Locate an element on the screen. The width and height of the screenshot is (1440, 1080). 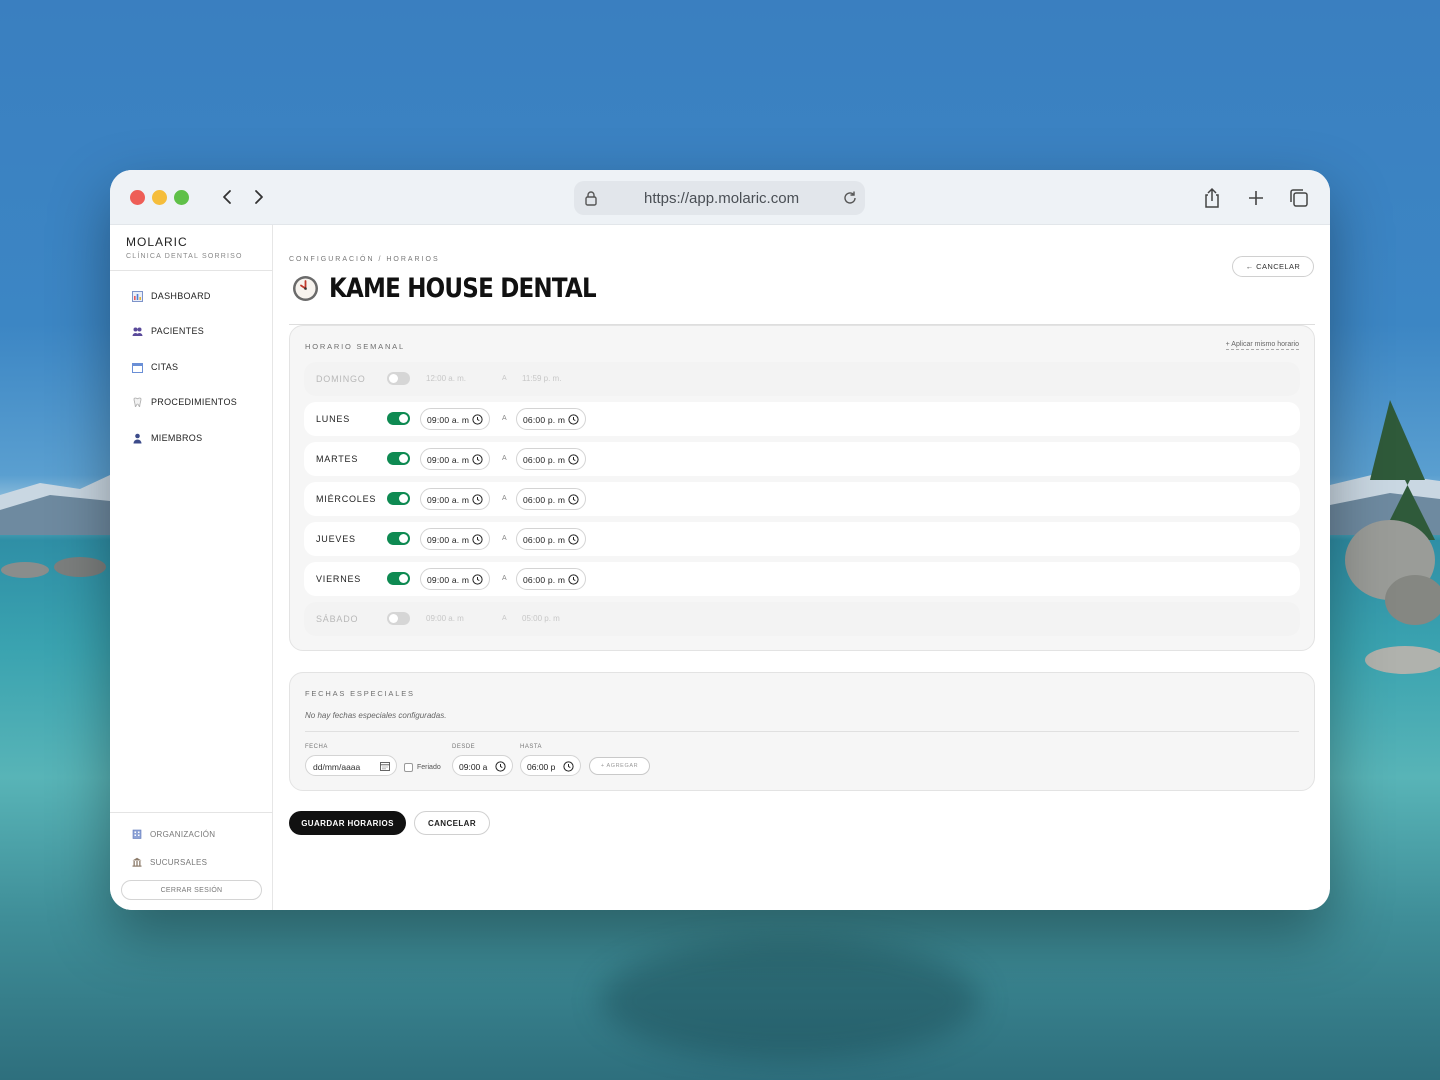
sidebar-item-citas: CITAS is located at coordinates (155, 367).